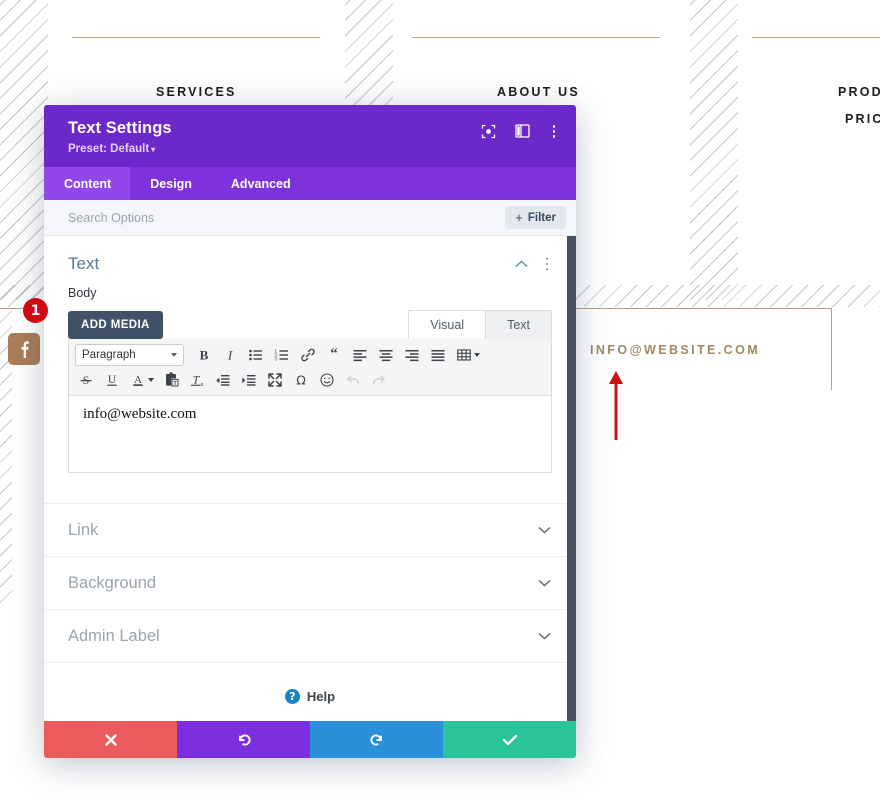 The image size is (880, 801). I want to click on editor-toolbar-row-2: S U A T T x Ω, so click(311, 379).